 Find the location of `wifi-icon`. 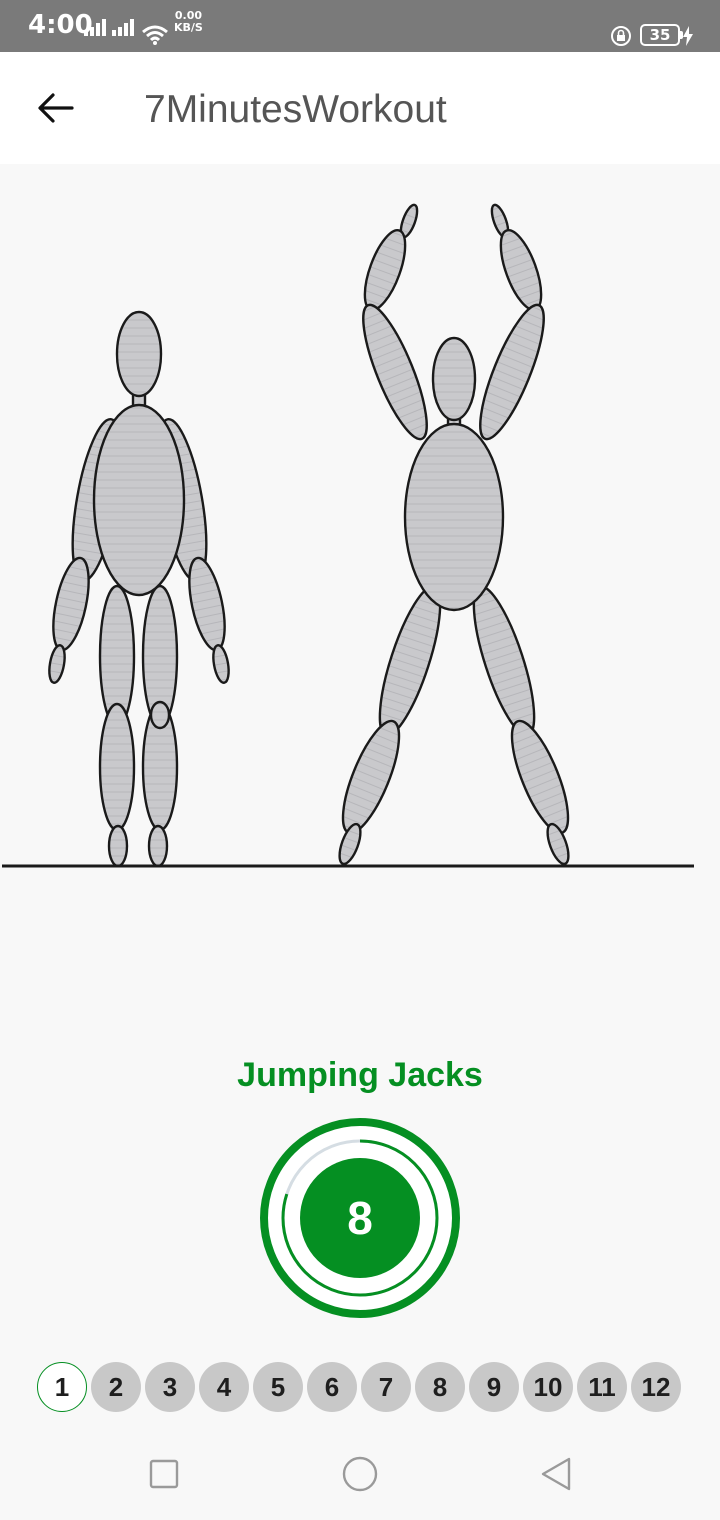

wifi-icon is located at coordinates (155, 35).